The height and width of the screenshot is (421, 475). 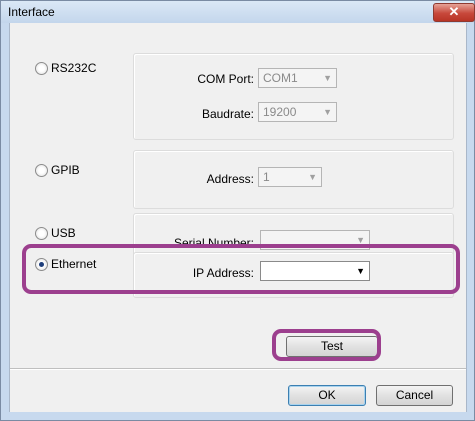 What do you see at coordinates (63, 233) in the screenshot?
I see `radio-usb-label: USB` at bounding box center [63, 233].